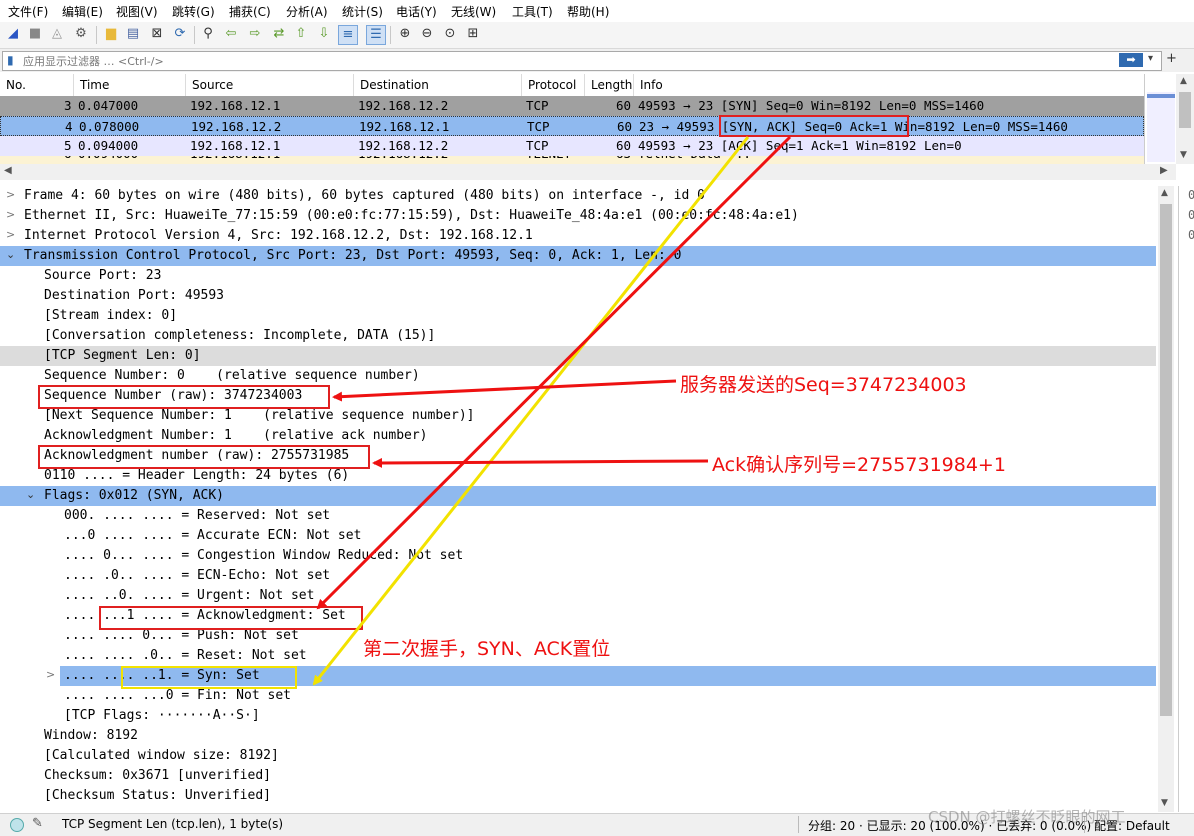  I want to click on annotation-ack-text: Ack确认序列号=2755731984+1, so click(859, 465).